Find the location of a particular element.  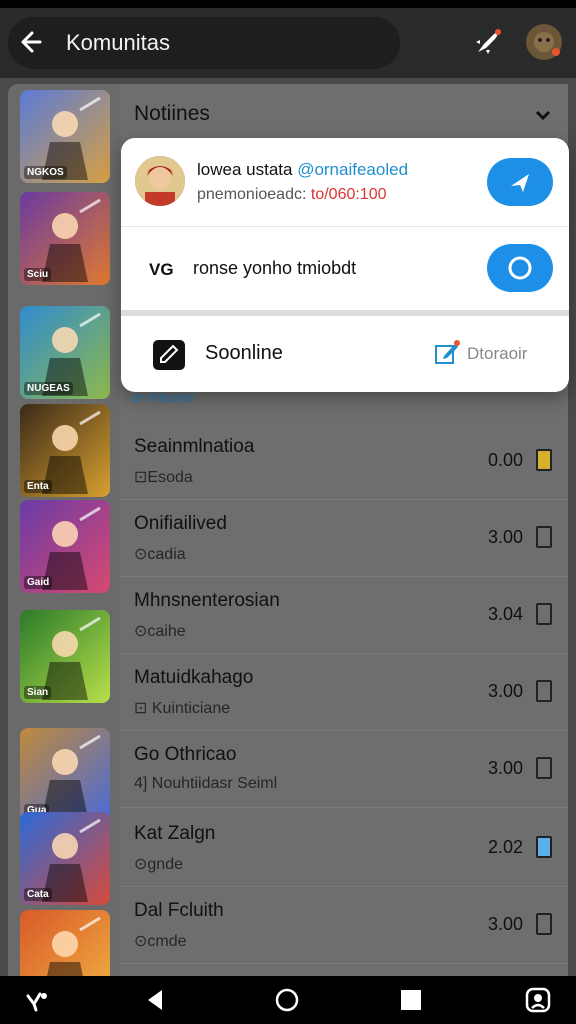

popup-item1-sub: pnemonioeadc: to/060:100 is located at coordinates (292, 195).